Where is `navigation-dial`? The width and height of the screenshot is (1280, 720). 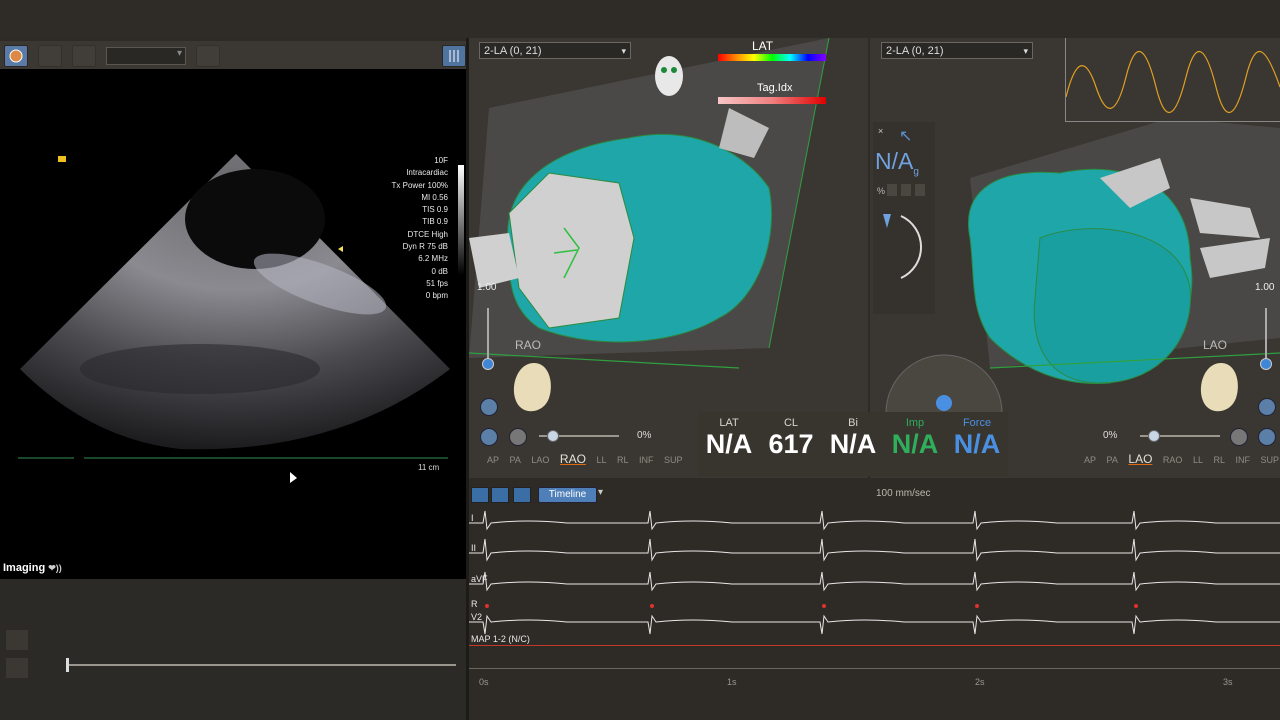
navigation-dial is located at coordinates (944, 380).